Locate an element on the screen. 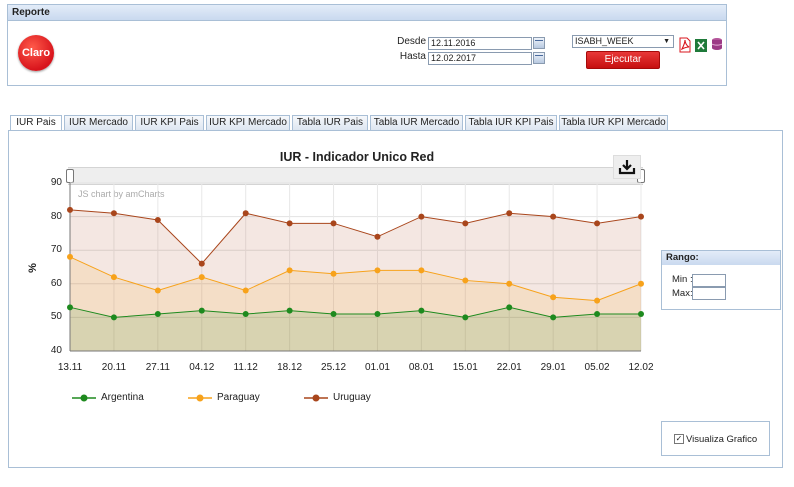  x-tick-label: 08.01 is located at coordinates (421, 367).